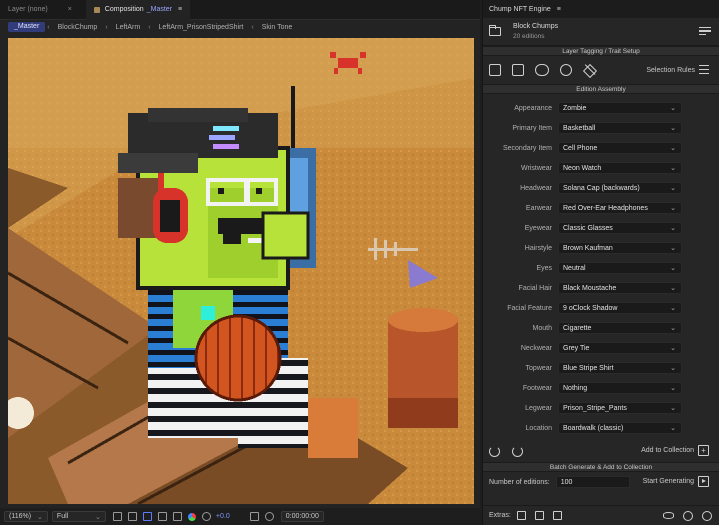  Describe the element at coordinates (277, 27) in the screenshot. I see `breadcrumb-item-skin-tone: Skin Tone` at that location.